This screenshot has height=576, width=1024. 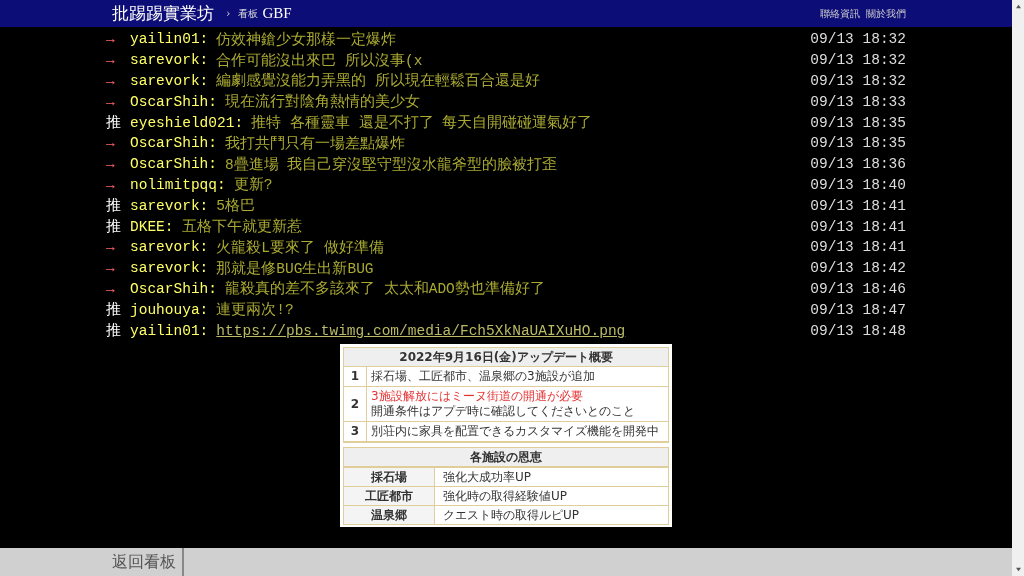 What do you see at coordinates (389, 495) in the screenshot?
I see `table-cell: 工匠都市` at bounding box center [389, 495].